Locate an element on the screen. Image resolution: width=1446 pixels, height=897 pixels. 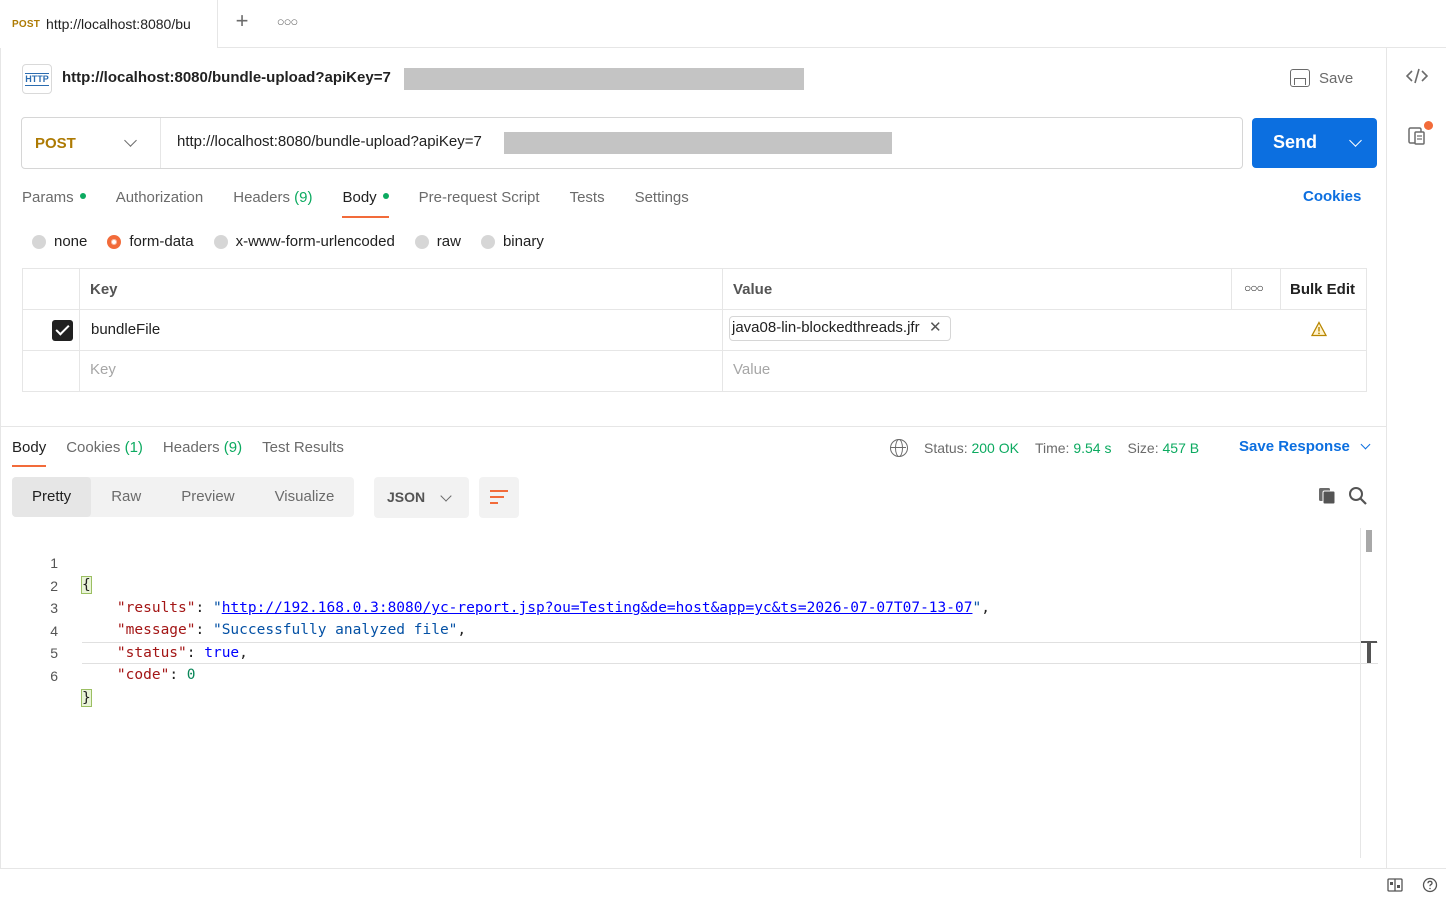
response-tab-body: Body is located at coordinates (29, 452).